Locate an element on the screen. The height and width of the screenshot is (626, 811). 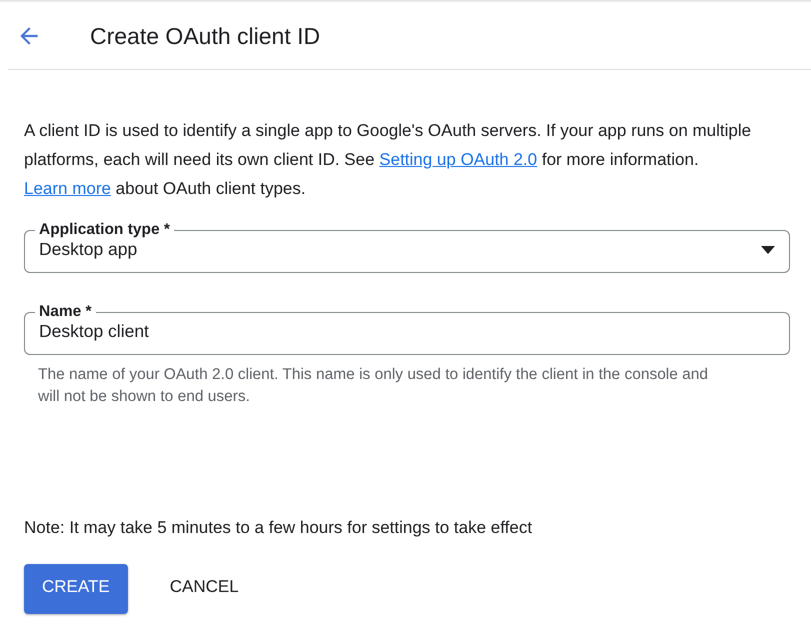
select-field: Application type * Desktop app is located at coordinates (407, 247).